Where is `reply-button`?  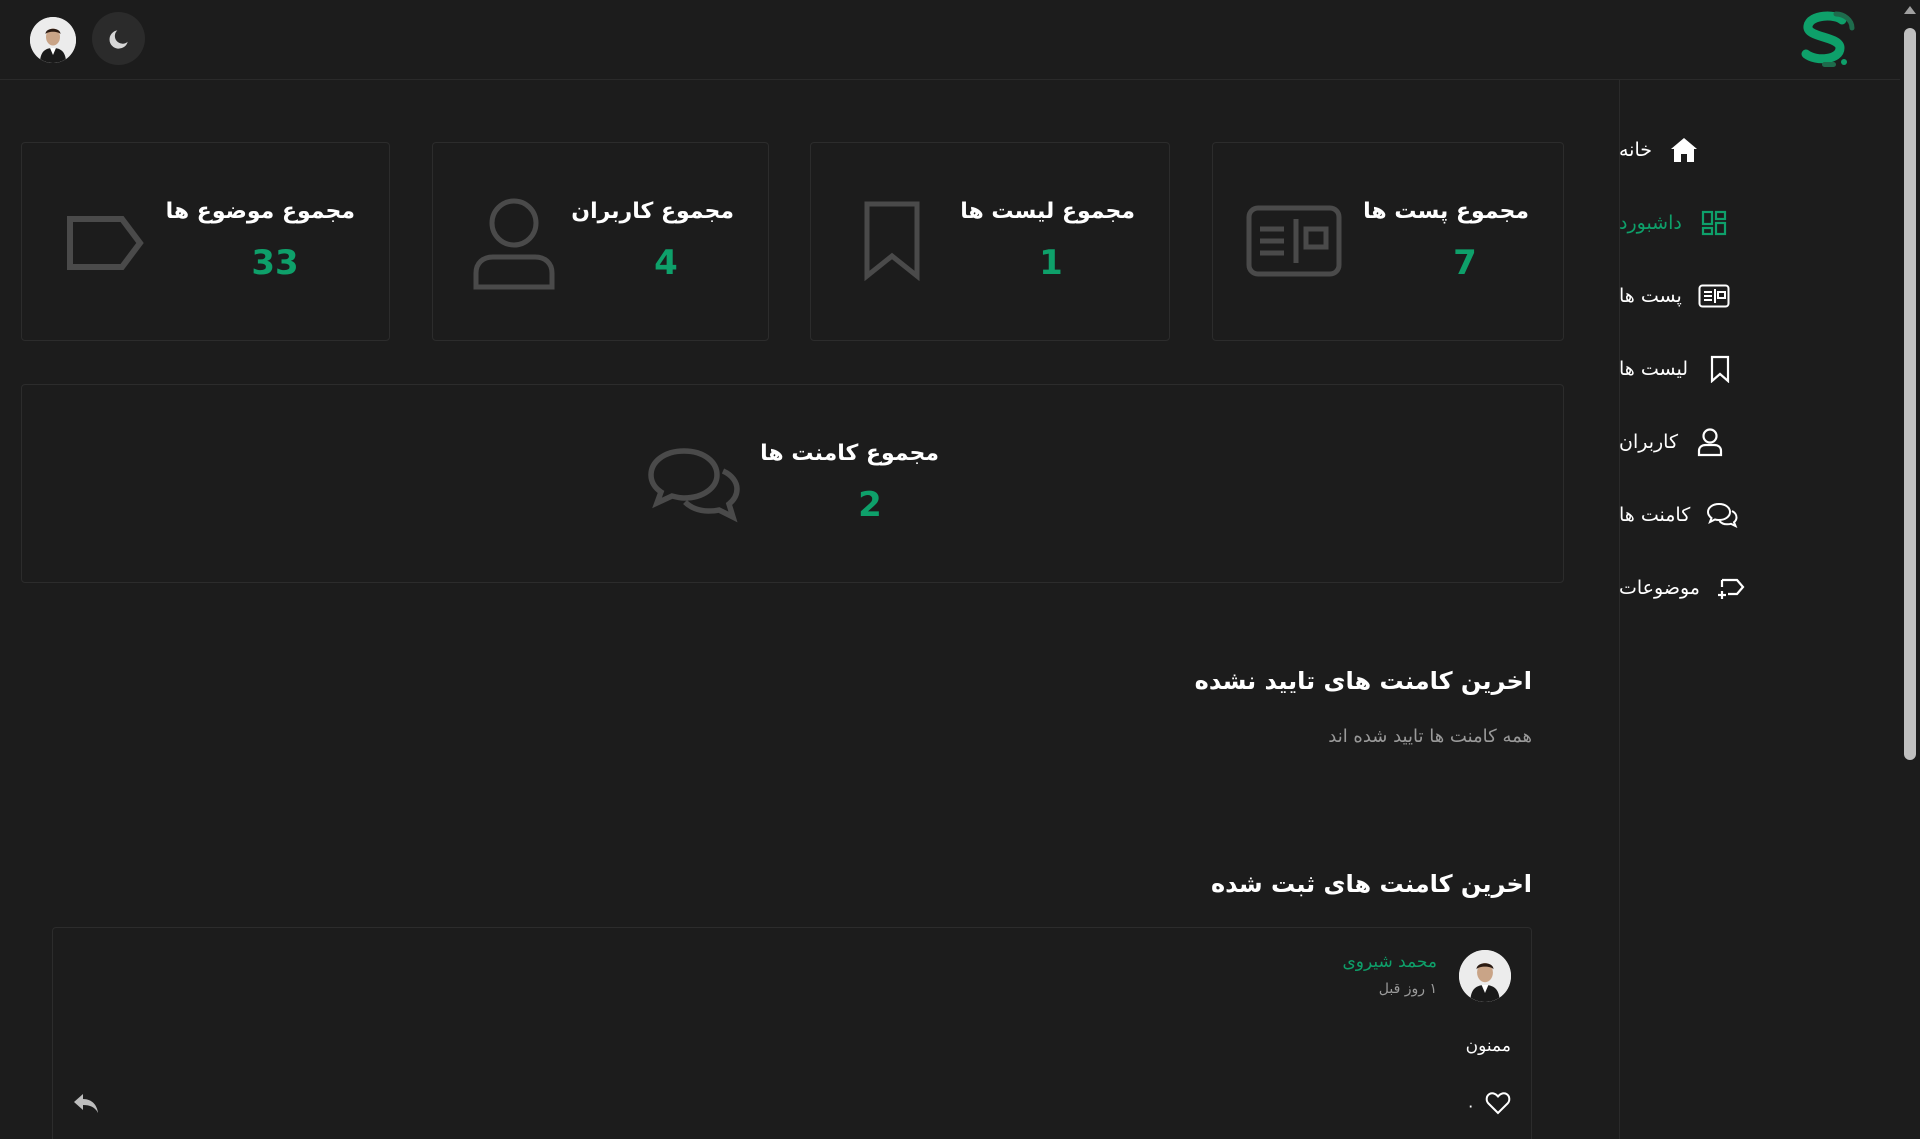 reply-button is located at coordinates (86, 1106).